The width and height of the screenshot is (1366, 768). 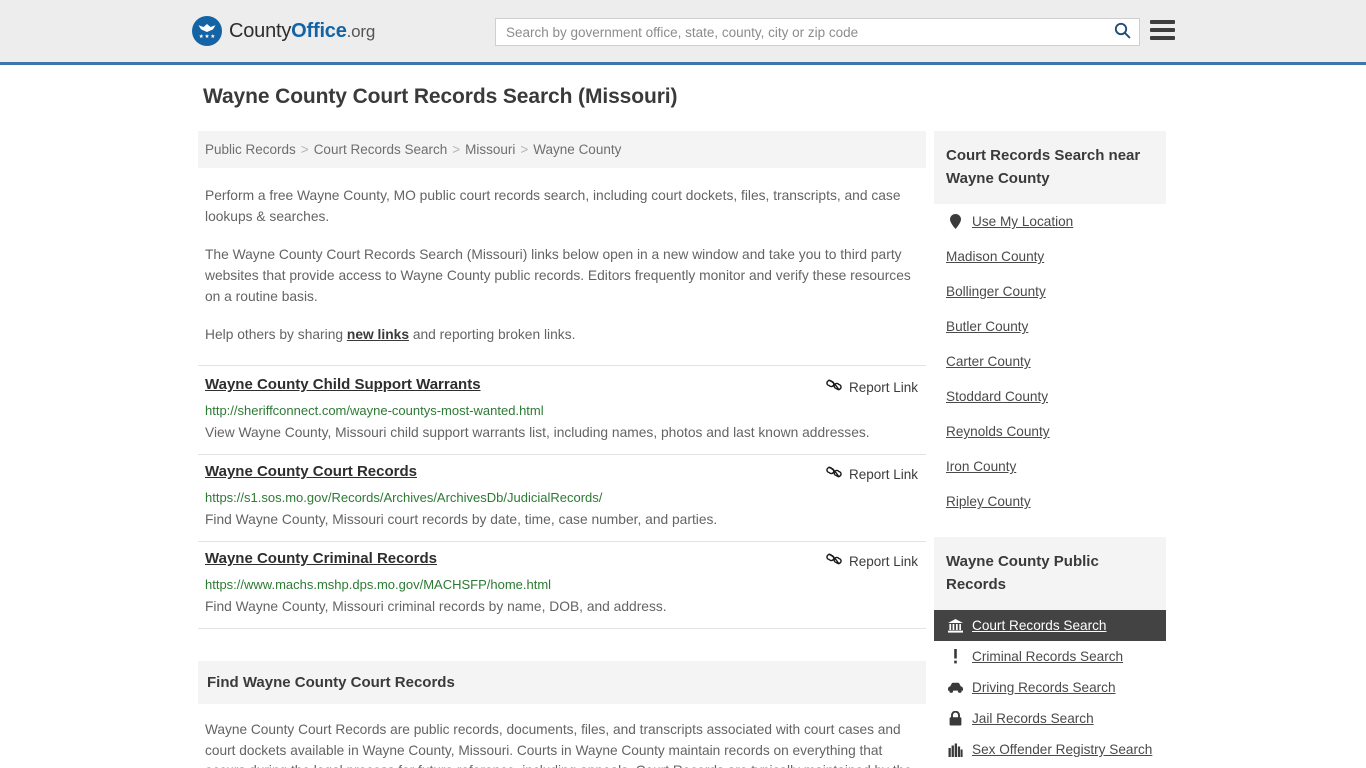 I want to click on sidebar-item-bollinger-county: Bollinger County, so click(x=1050, y=291).